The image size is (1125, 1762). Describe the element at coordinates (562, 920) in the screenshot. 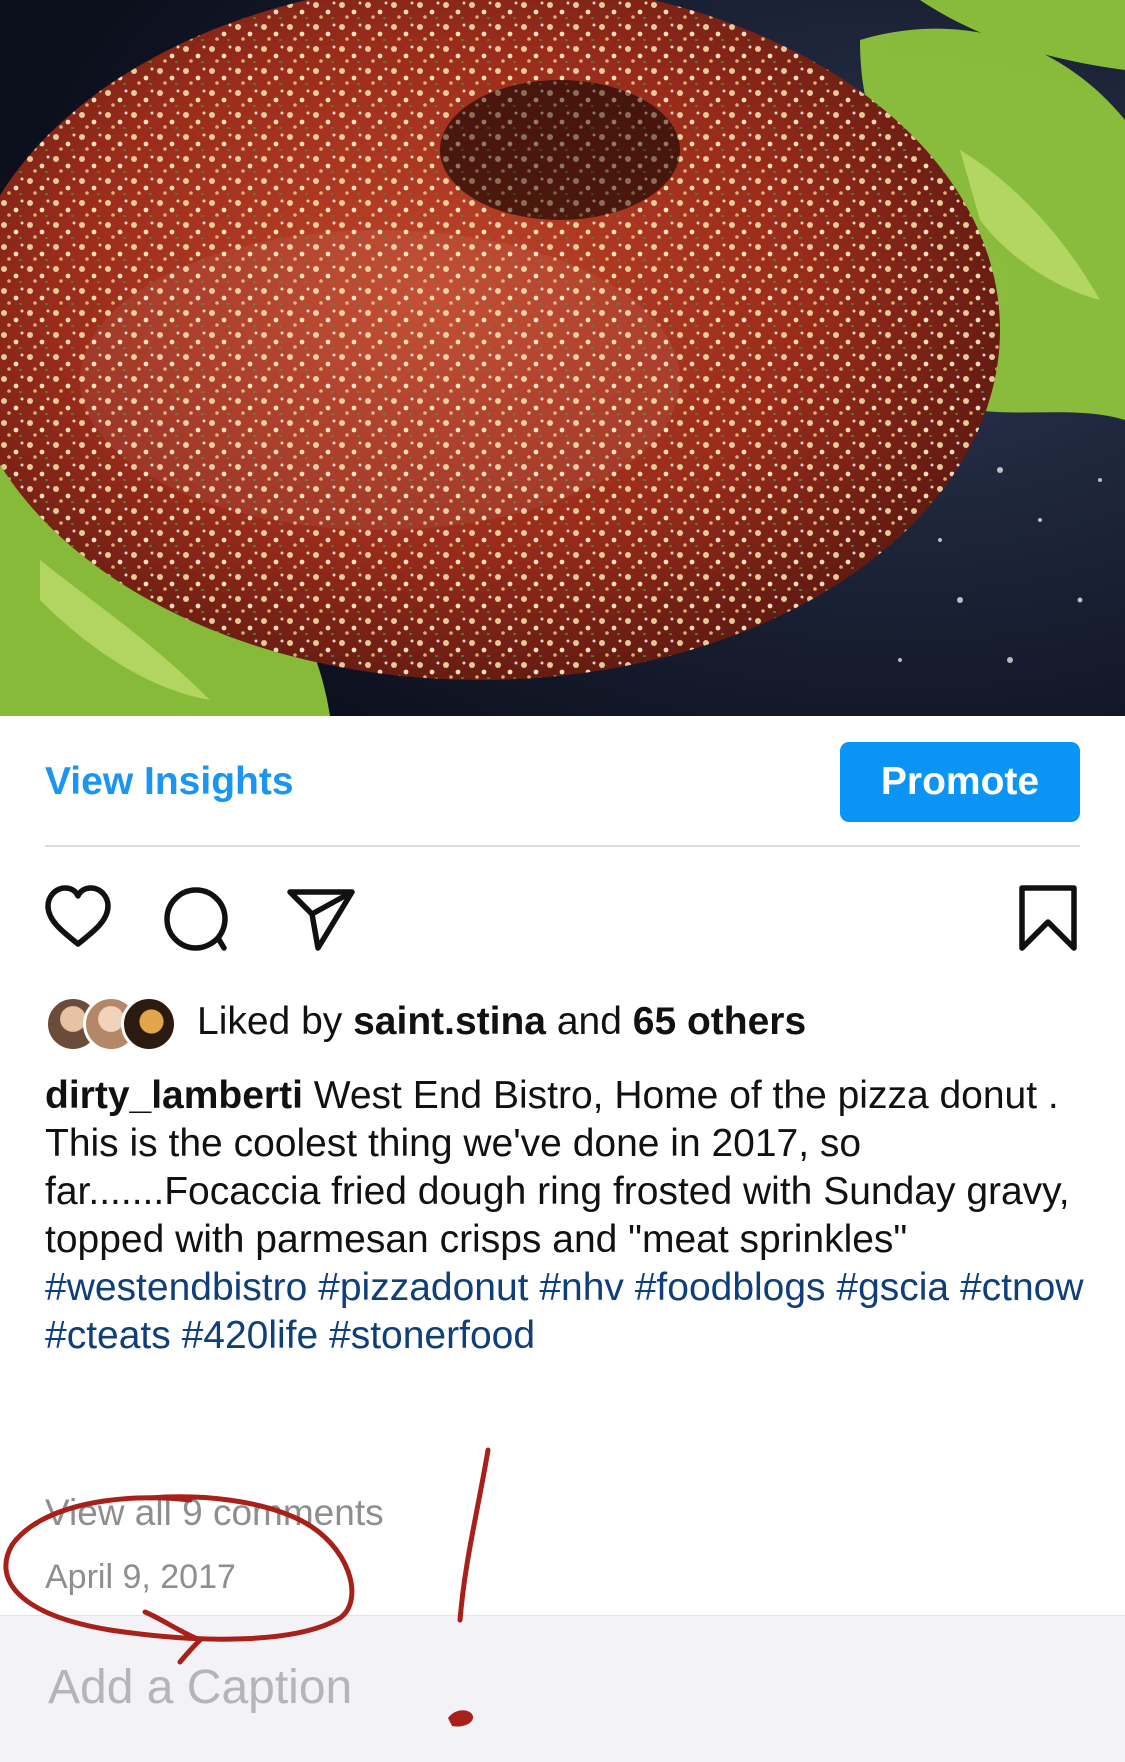

I see `action-bar` at that location.